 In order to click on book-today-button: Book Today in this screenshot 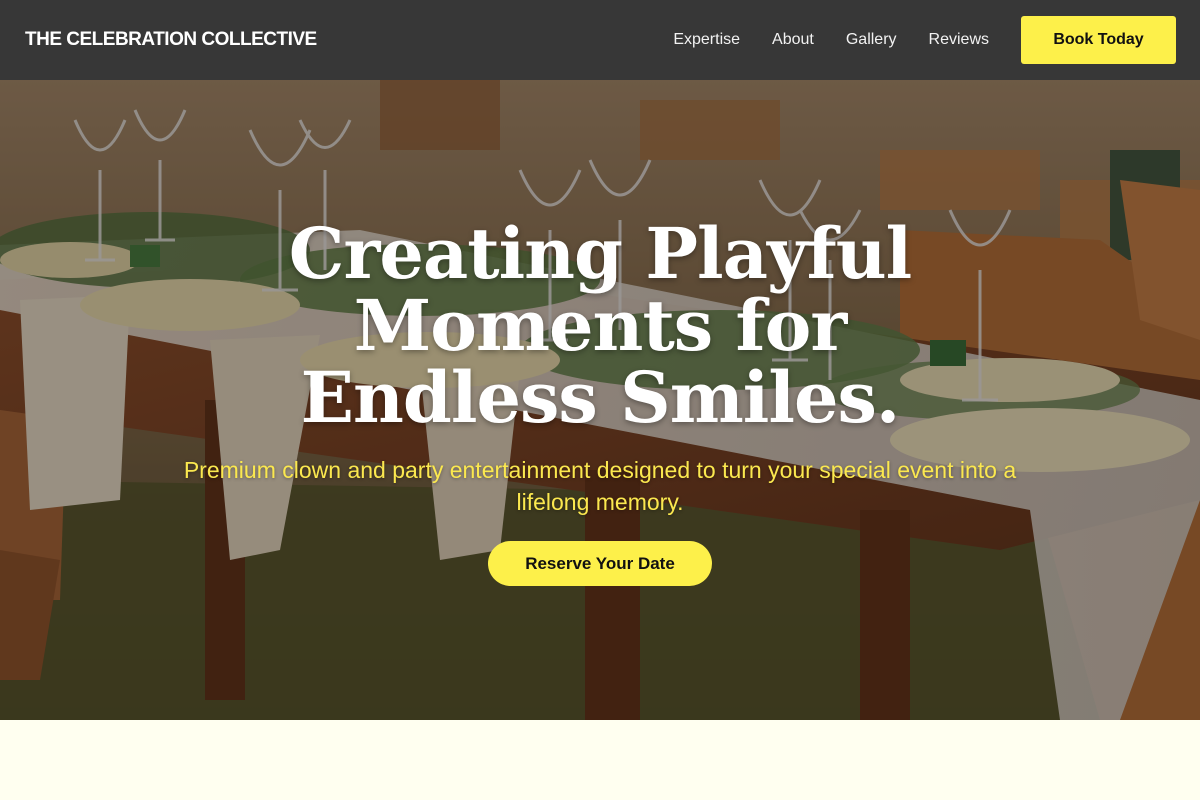, I will do `click(1098, 40)`.